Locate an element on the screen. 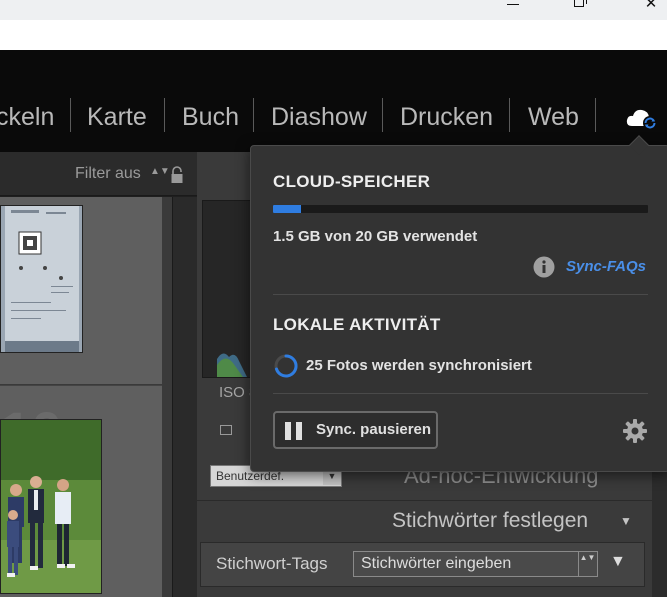  cloud-sync-icon is located at coordinates (642, 118).